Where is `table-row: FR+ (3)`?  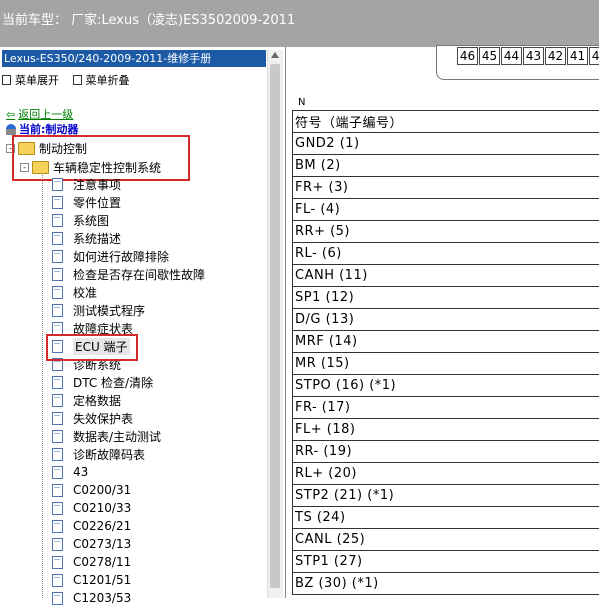 table-row: FR+ (3) is located at coordinates (446, 188).